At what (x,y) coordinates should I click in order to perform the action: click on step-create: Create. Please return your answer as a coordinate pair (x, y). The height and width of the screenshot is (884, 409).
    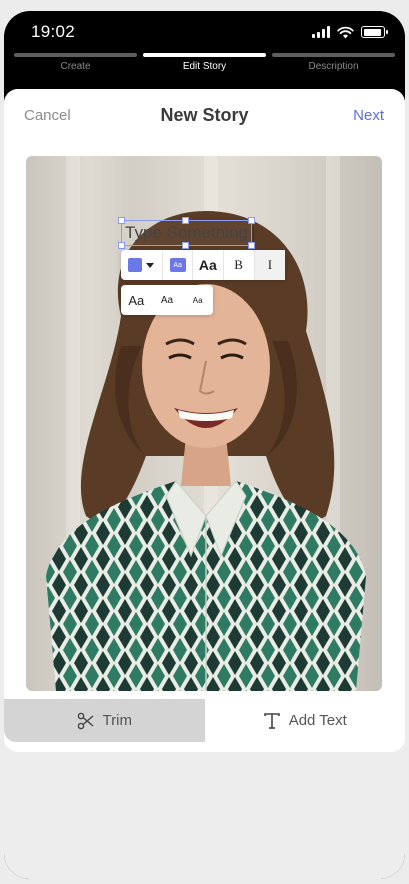
    Looking at the image, I should click on (75, 65).